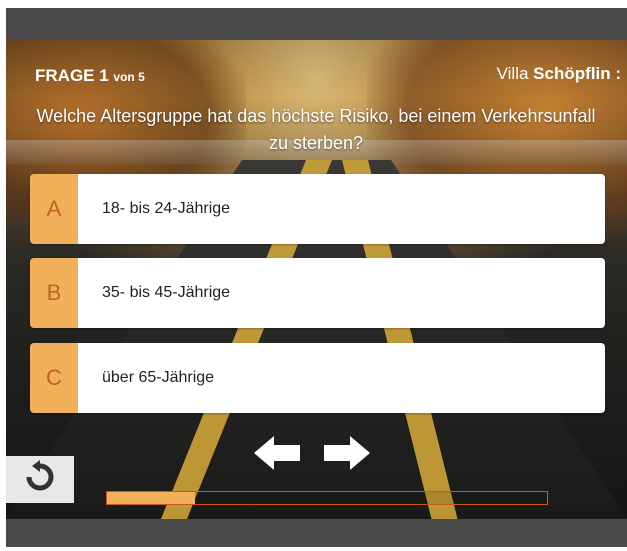  What do you see at coordinates (577, 73) in the screenshot?
I see `brand-name: Schöpflin :` at bounding box center [577, 73].